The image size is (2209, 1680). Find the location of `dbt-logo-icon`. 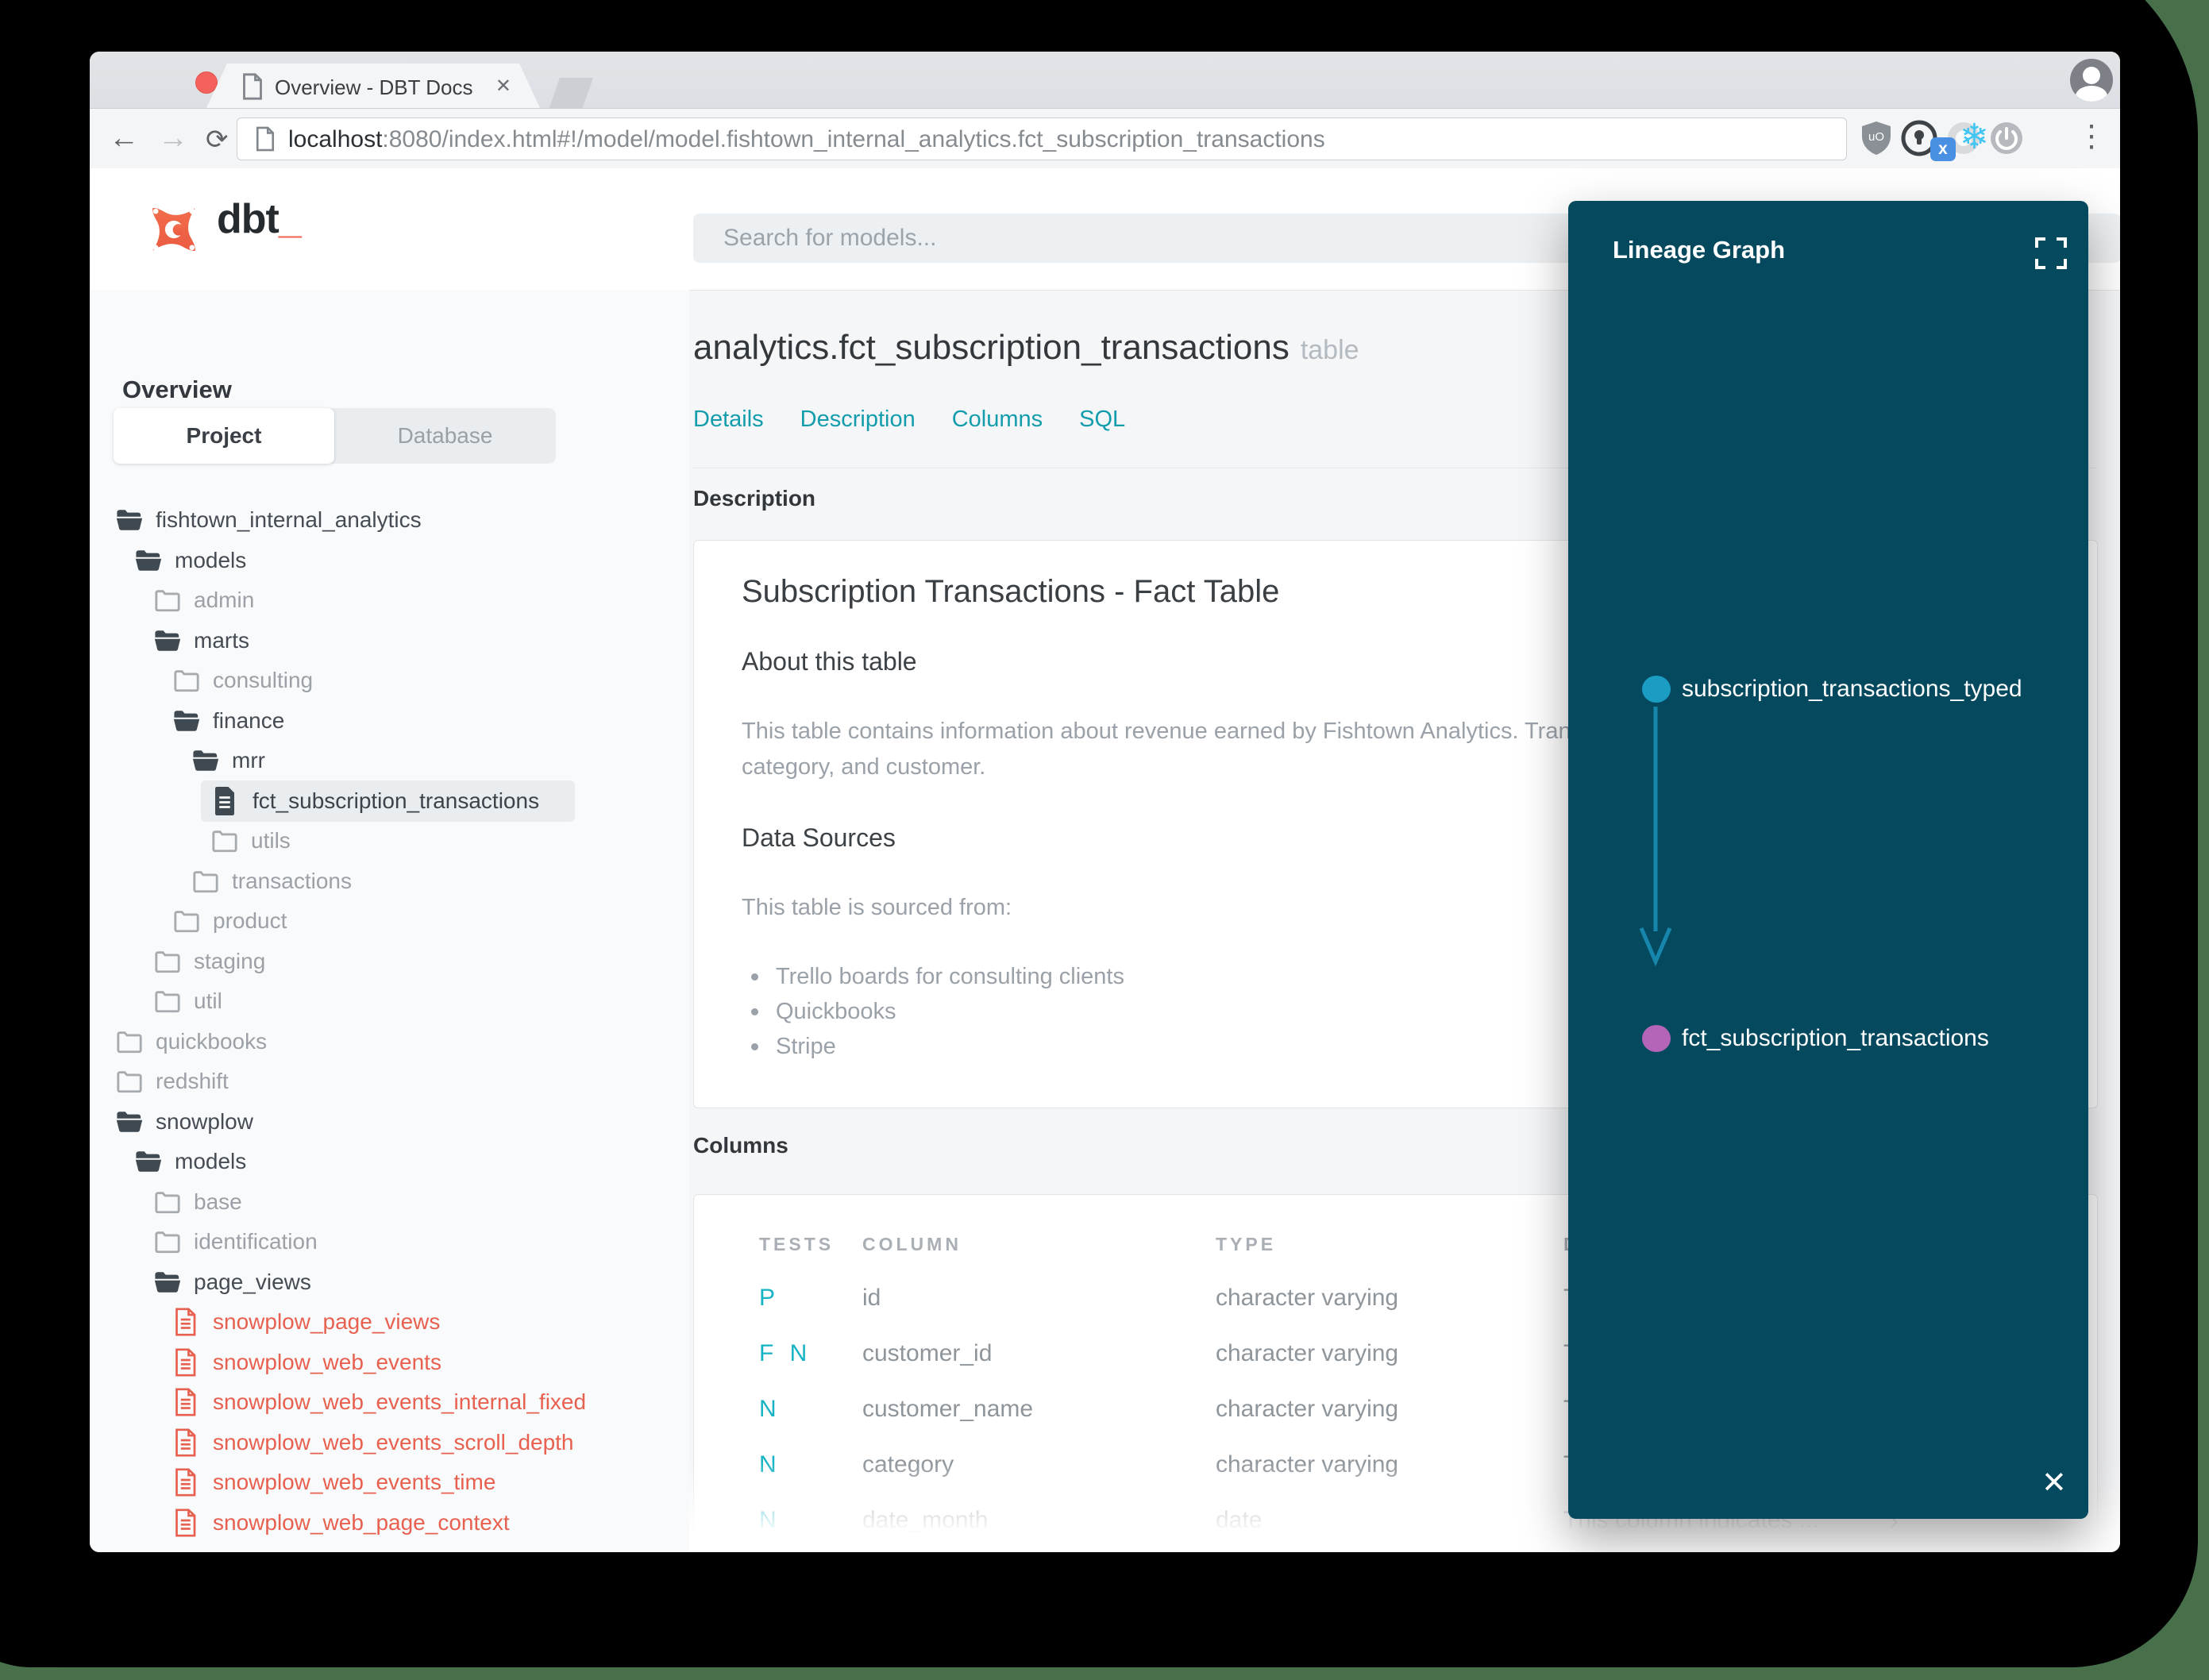

dbt-logo-icon is located at coordinates (174, 231).